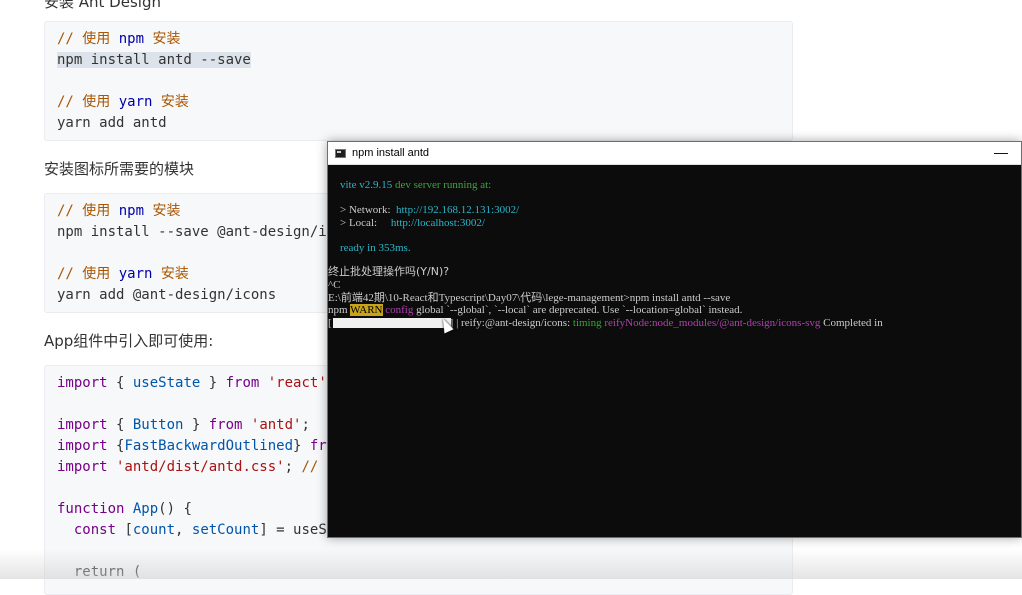  Describe the element at coordinates (438, 223) in the screenshot. I see `local-url: http://localhost:3002/` at that location.